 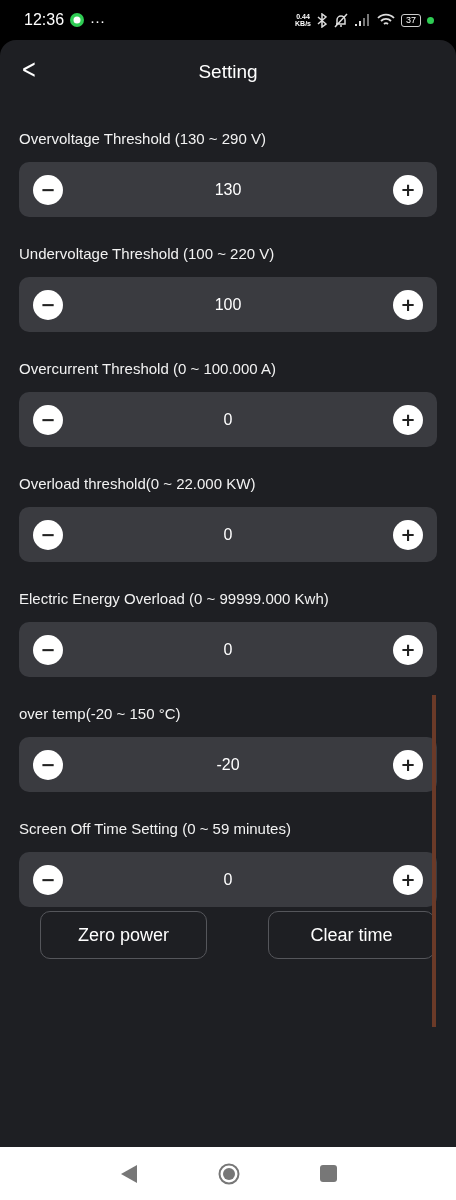 I want to click on action-button: Zero power, so click(x=123, y=935).